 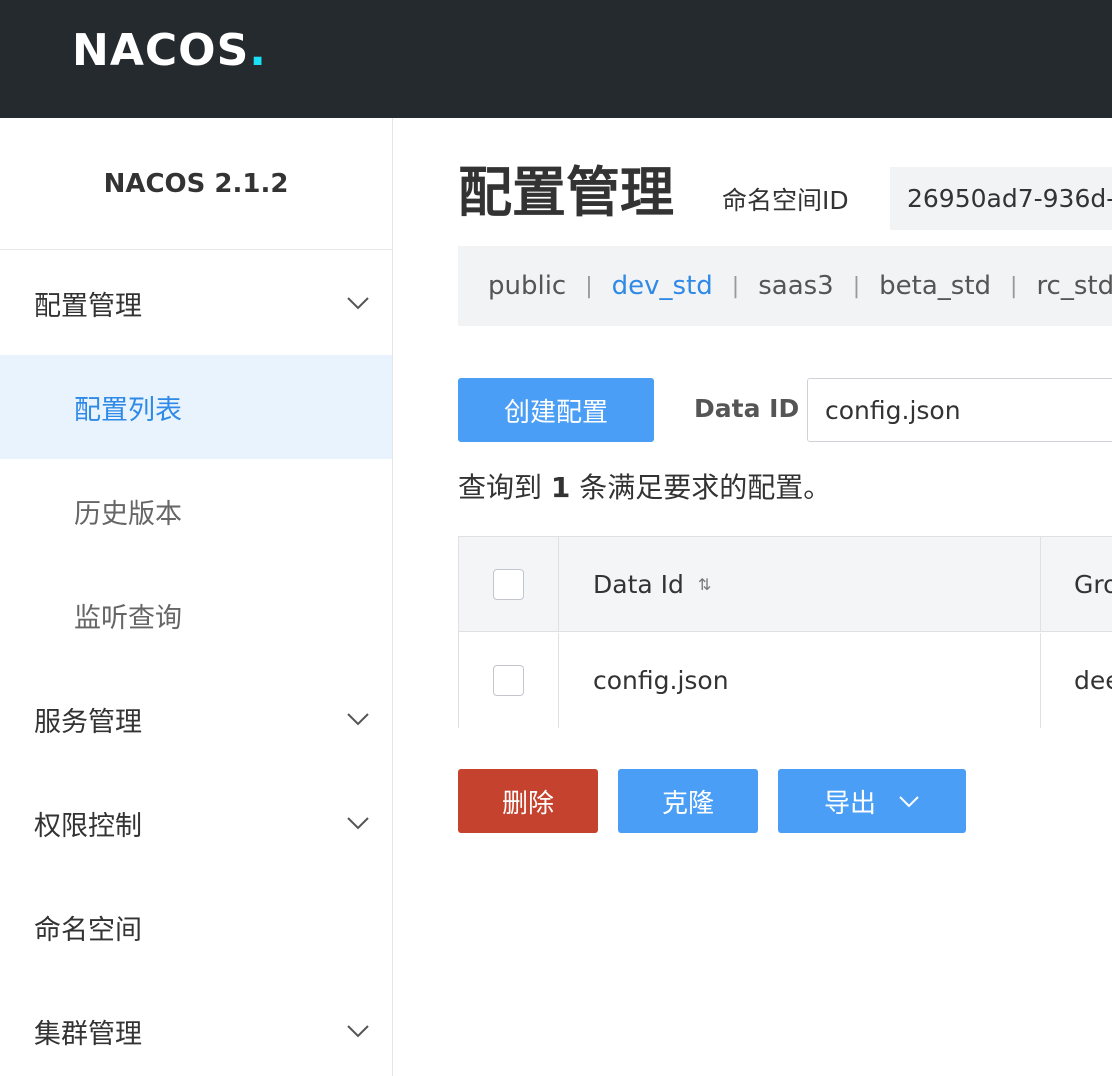 I want to click on result-suffix: 条满足要求的配置。, so click(x=701, y=487).